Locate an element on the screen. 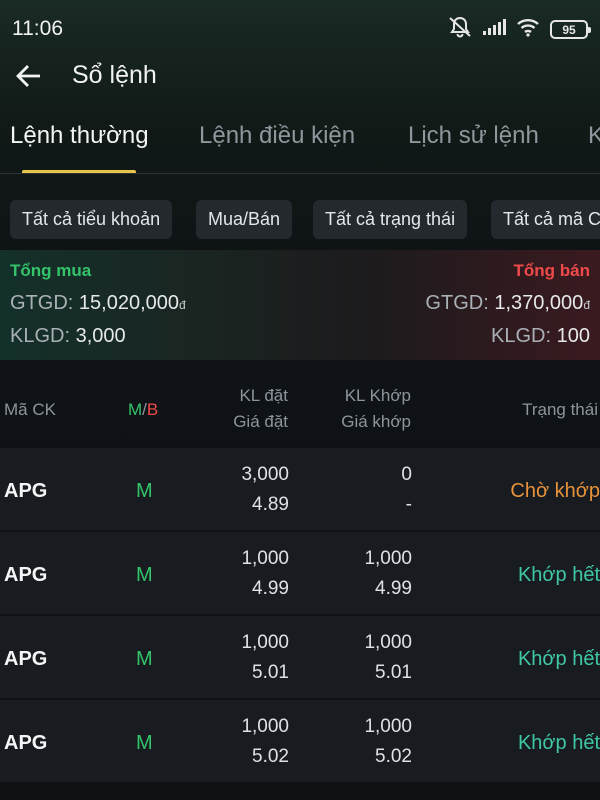  buy-klgd-value: 3,000 is located at coordinates (100, 336).